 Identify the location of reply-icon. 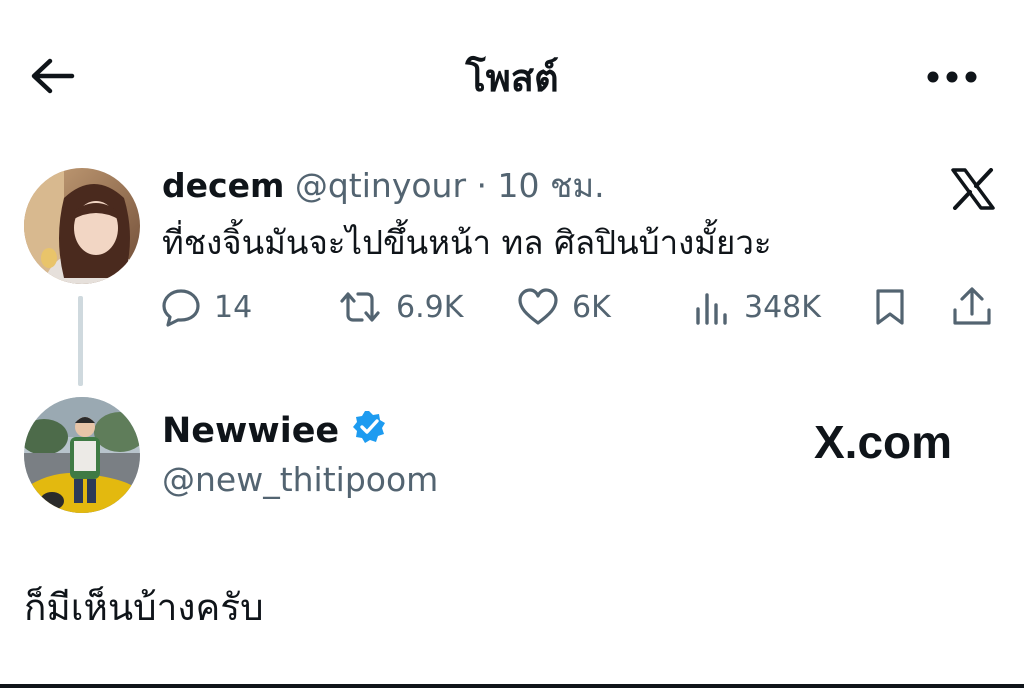
(181, 307).